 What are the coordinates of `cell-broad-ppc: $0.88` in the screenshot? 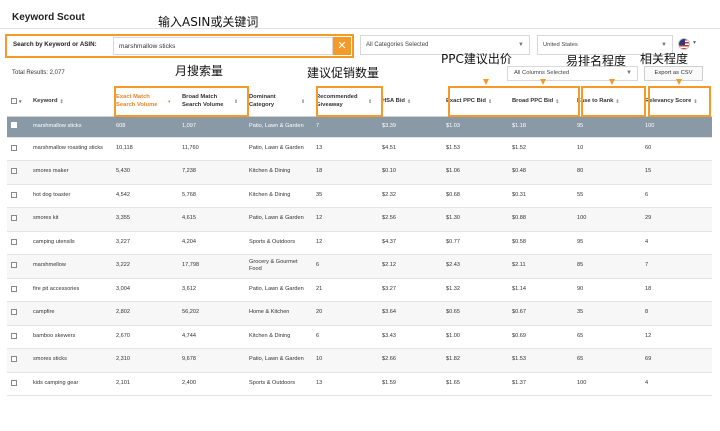 It's located at (540, 219).